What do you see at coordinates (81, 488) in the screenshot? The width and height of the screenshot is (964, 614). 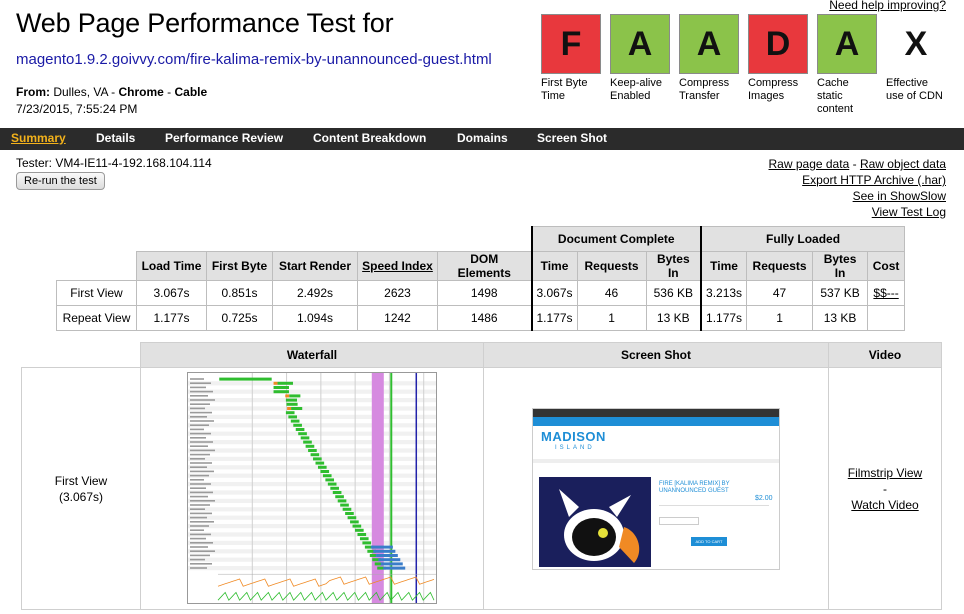 I see `first-view-label: First View (3.067s)` at bounding box center [81, 488].